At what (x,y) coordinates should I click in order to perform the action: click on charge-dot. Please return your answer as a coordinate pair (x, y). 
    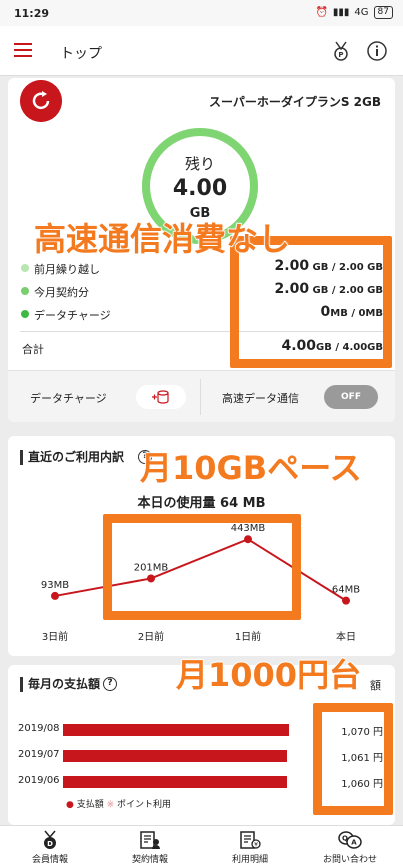
    Looking at the image, I should click on (25, 314).